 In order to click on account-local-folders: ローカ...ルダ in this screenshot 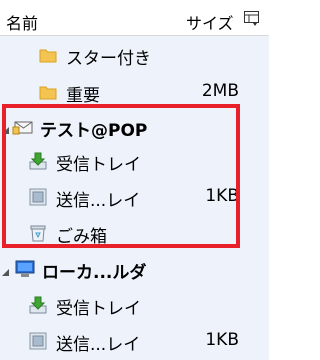, I will do `click(134, 268)`.